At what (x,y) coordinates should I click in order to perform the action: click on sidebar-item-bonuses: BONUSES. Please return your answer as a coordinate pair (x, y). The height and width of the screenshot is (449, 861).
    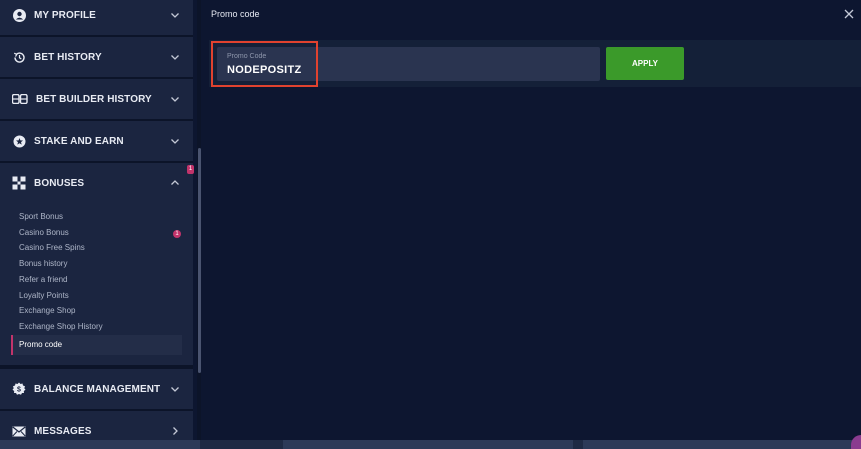
    Looking at the image, I should click on (96, 183).